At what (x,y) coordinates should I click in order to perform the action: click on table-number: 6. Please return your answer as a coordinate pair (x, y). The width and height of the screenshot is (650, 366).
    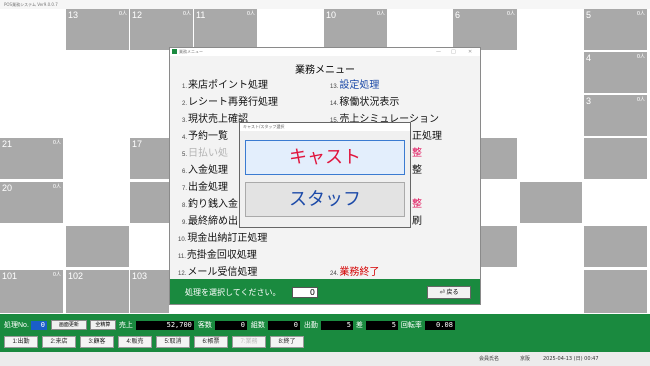
    Looking at the image, I should click on (458, 15).